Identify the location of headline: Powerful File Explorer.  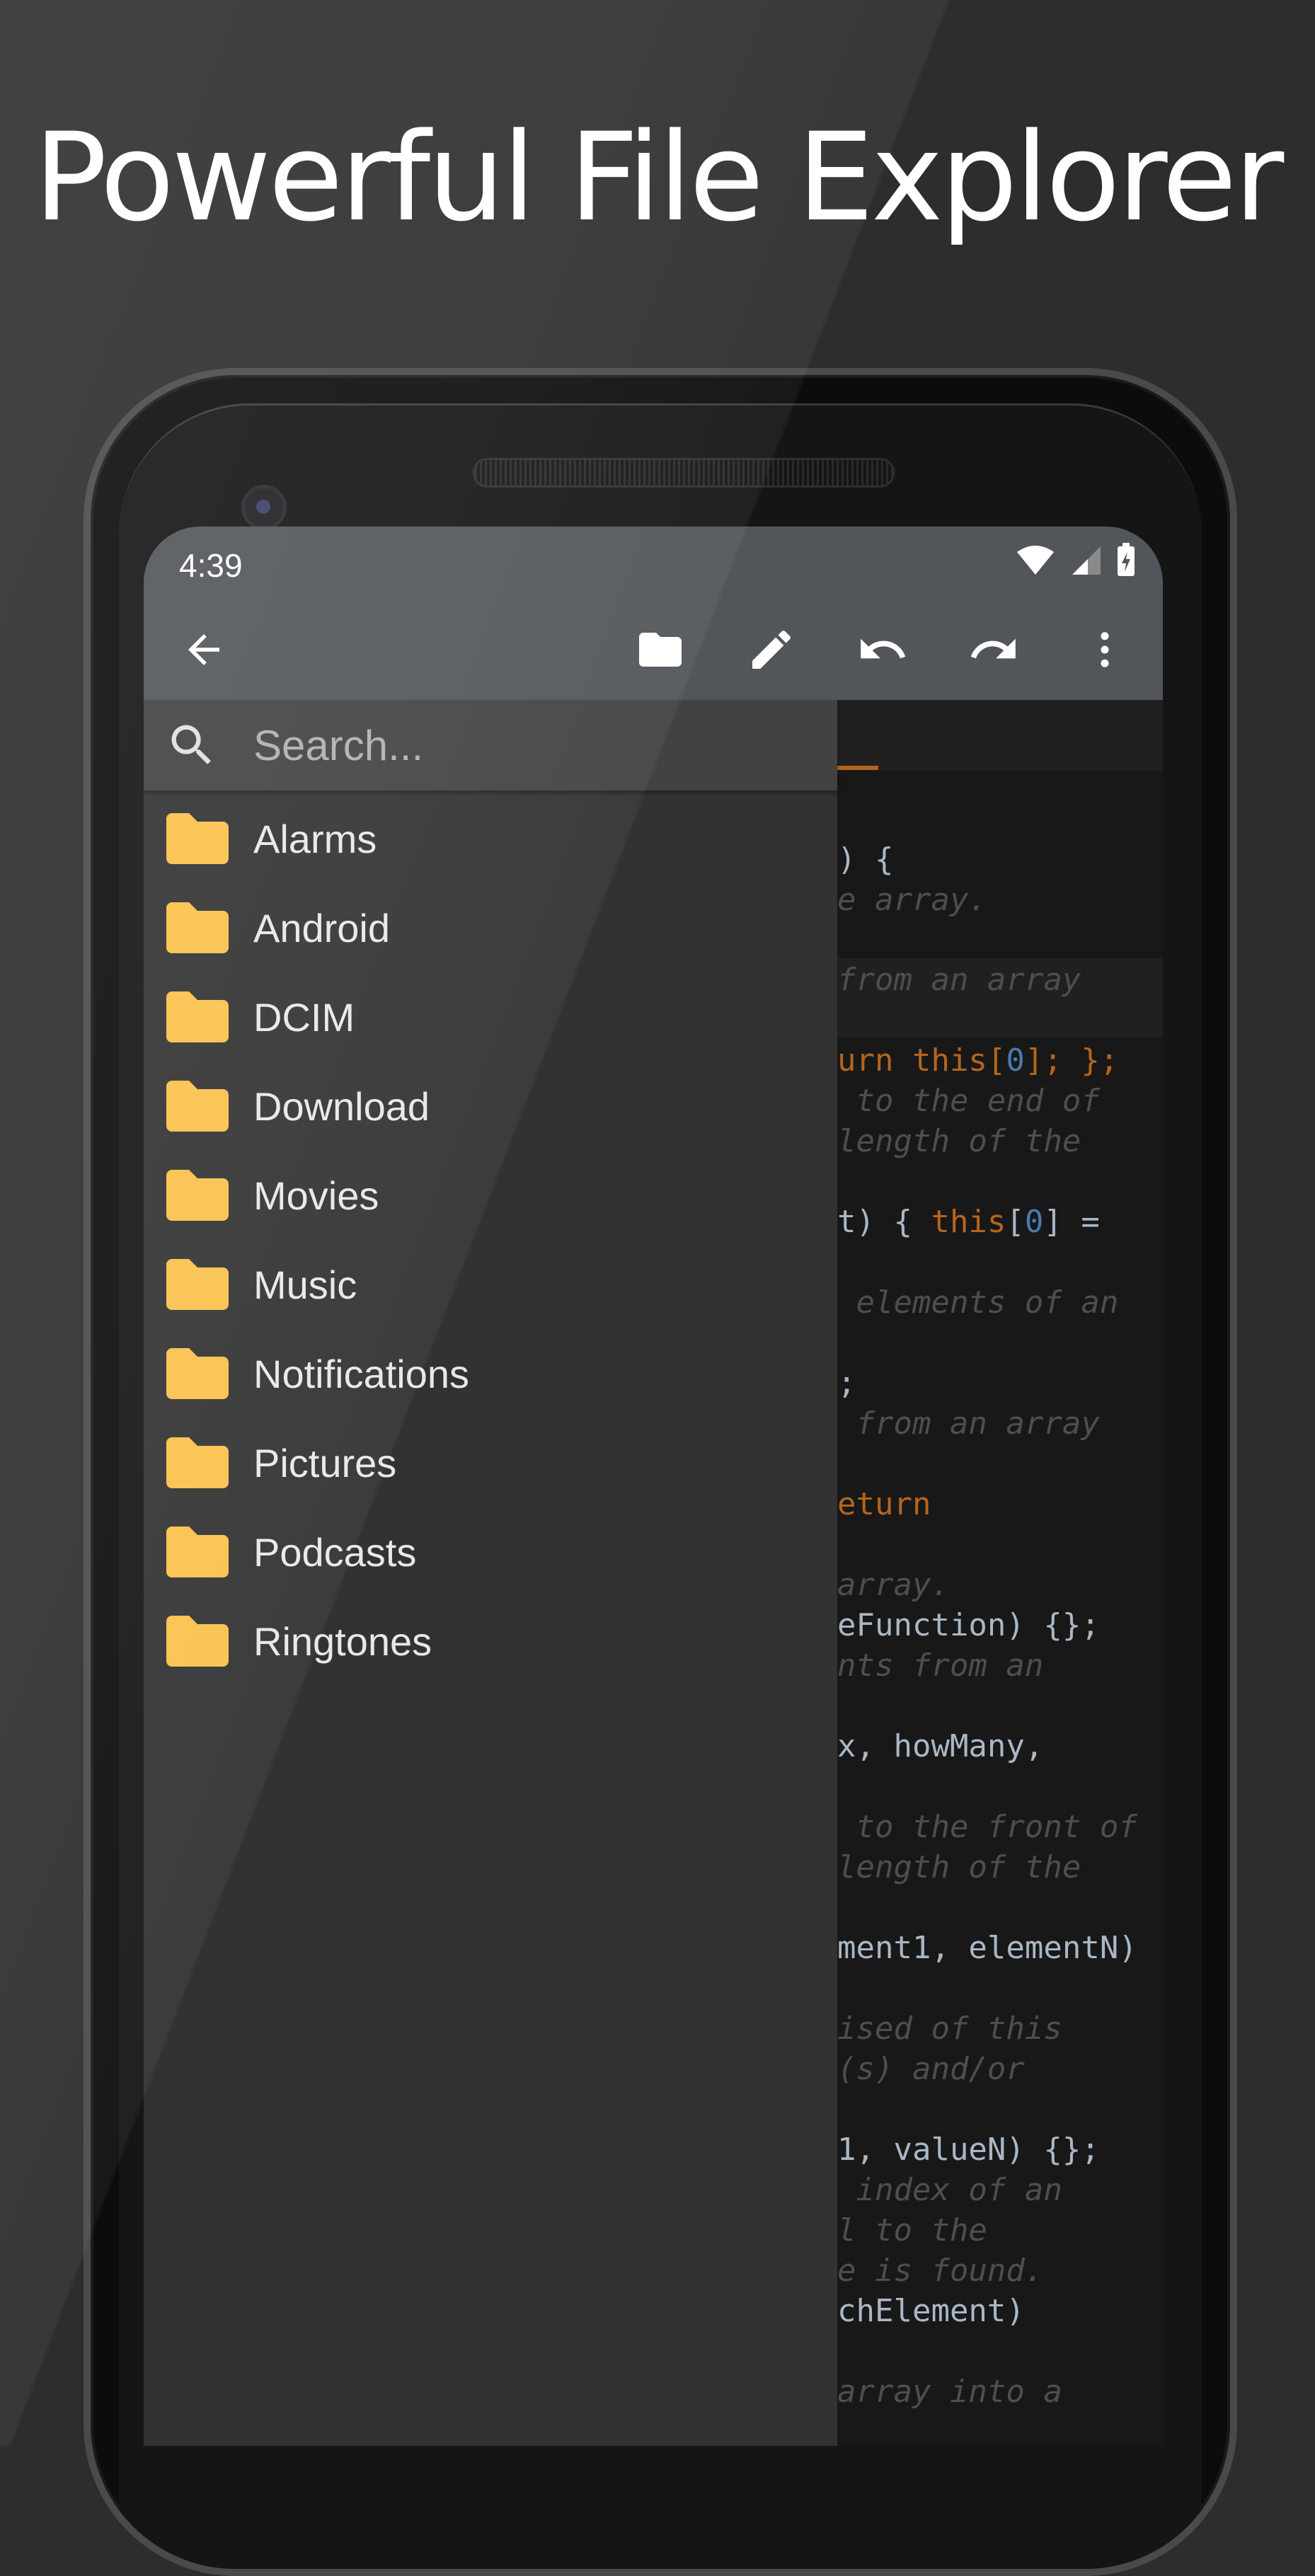
(659, 177).